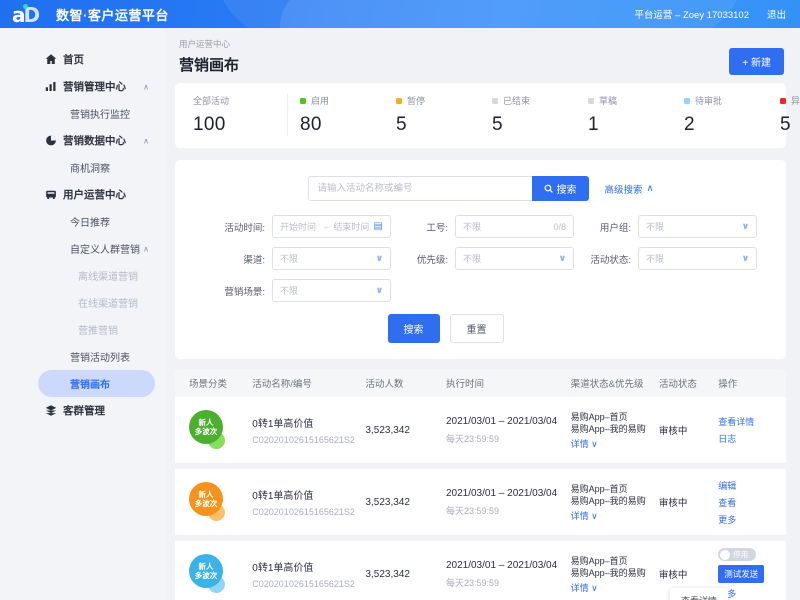 Image resolution: width=800 pixels, height=600 pixels. I want to click on advanced-search-toggle: 高级搜索 ∧, so click(629, 189).